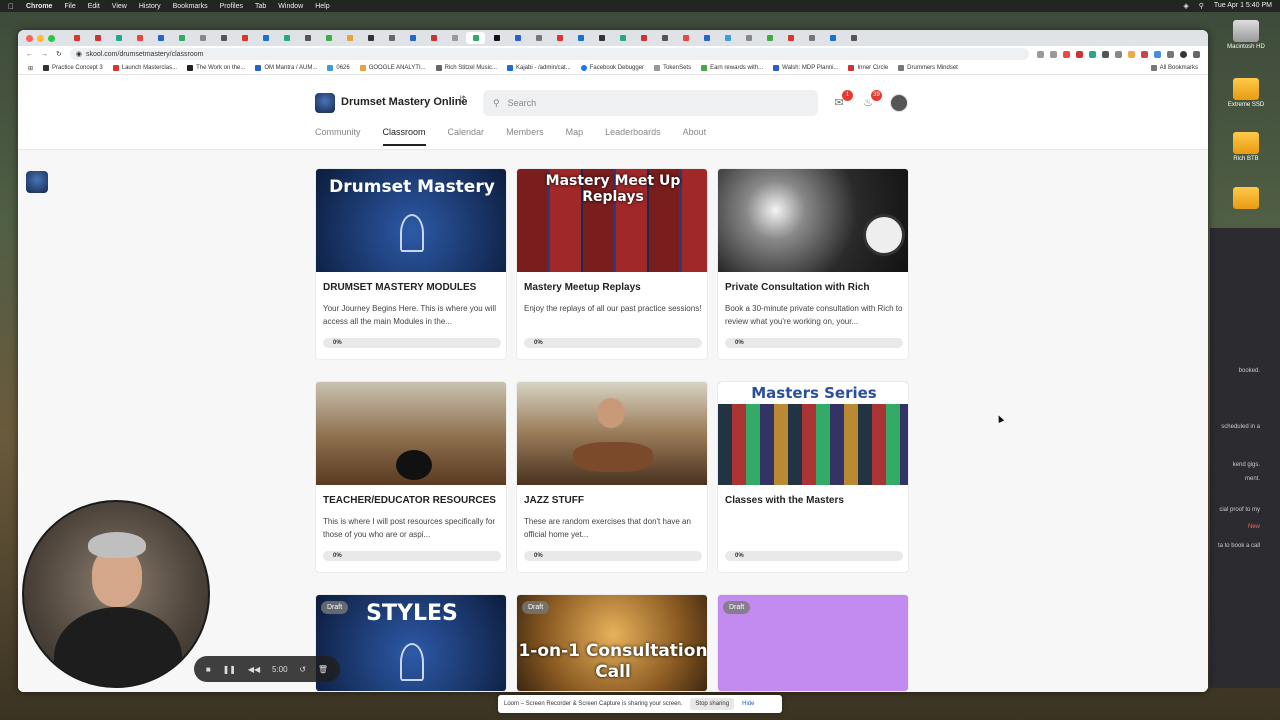 The height and width of the screenshot is (720, 1280). I want to click on kebab-menu-icon, so click(1196, 54).